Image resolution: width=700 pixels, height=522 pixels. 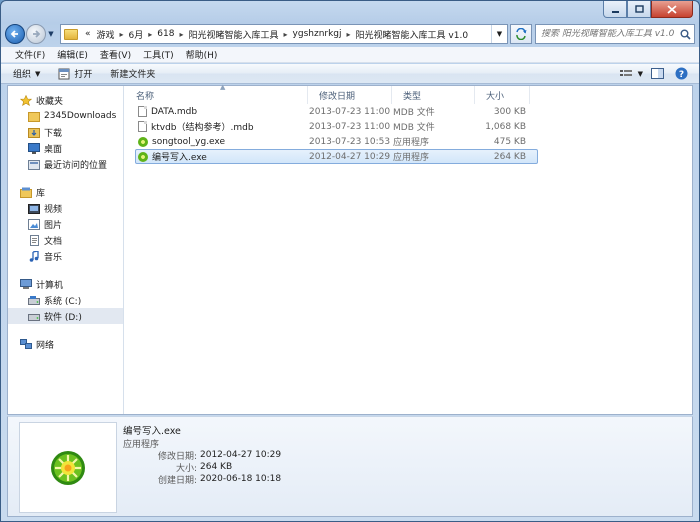 What do you see at coordinates (65, 284) in the screenshot?
I see `nav-computer: 计算机` at bounding box center [65, 284].